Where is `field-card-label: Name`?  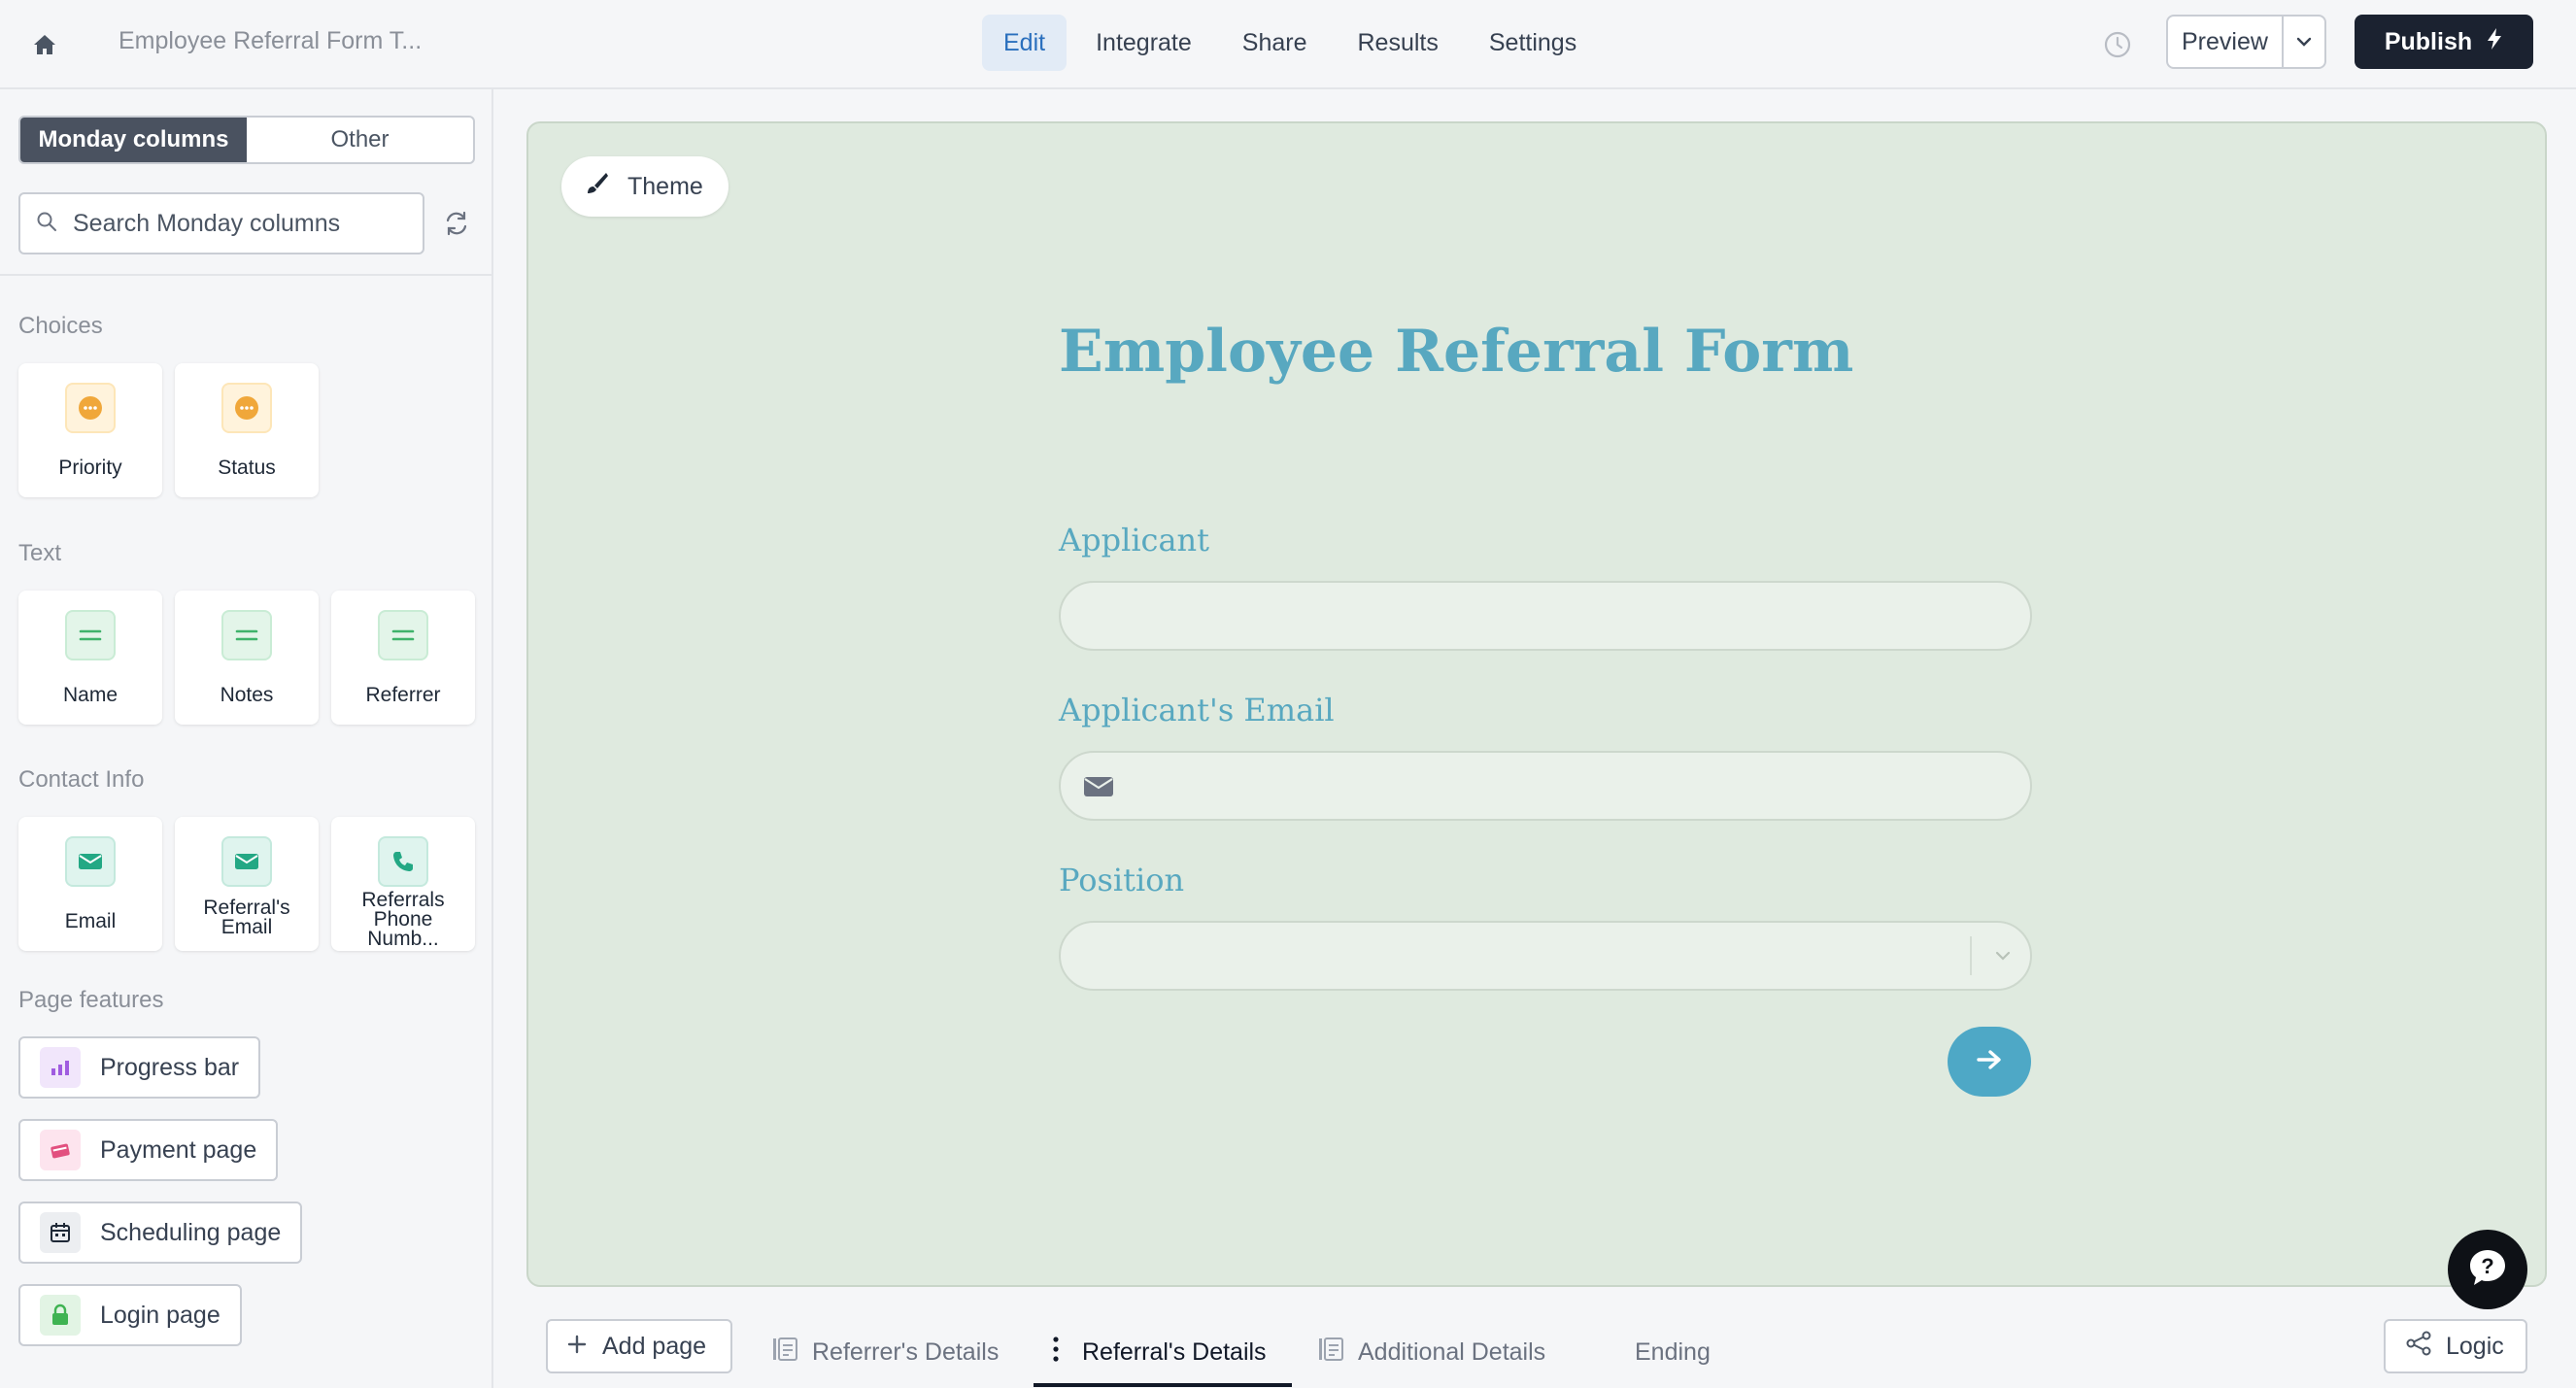 field-card-label: Name is located at coordinates (90, 695).